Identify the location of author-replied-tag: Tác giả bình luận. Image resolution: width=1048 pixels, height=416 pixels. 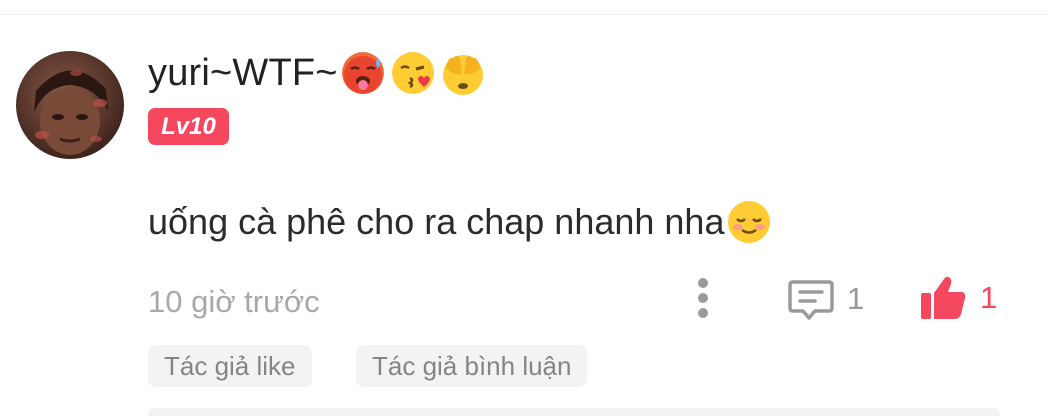
(472, 366).